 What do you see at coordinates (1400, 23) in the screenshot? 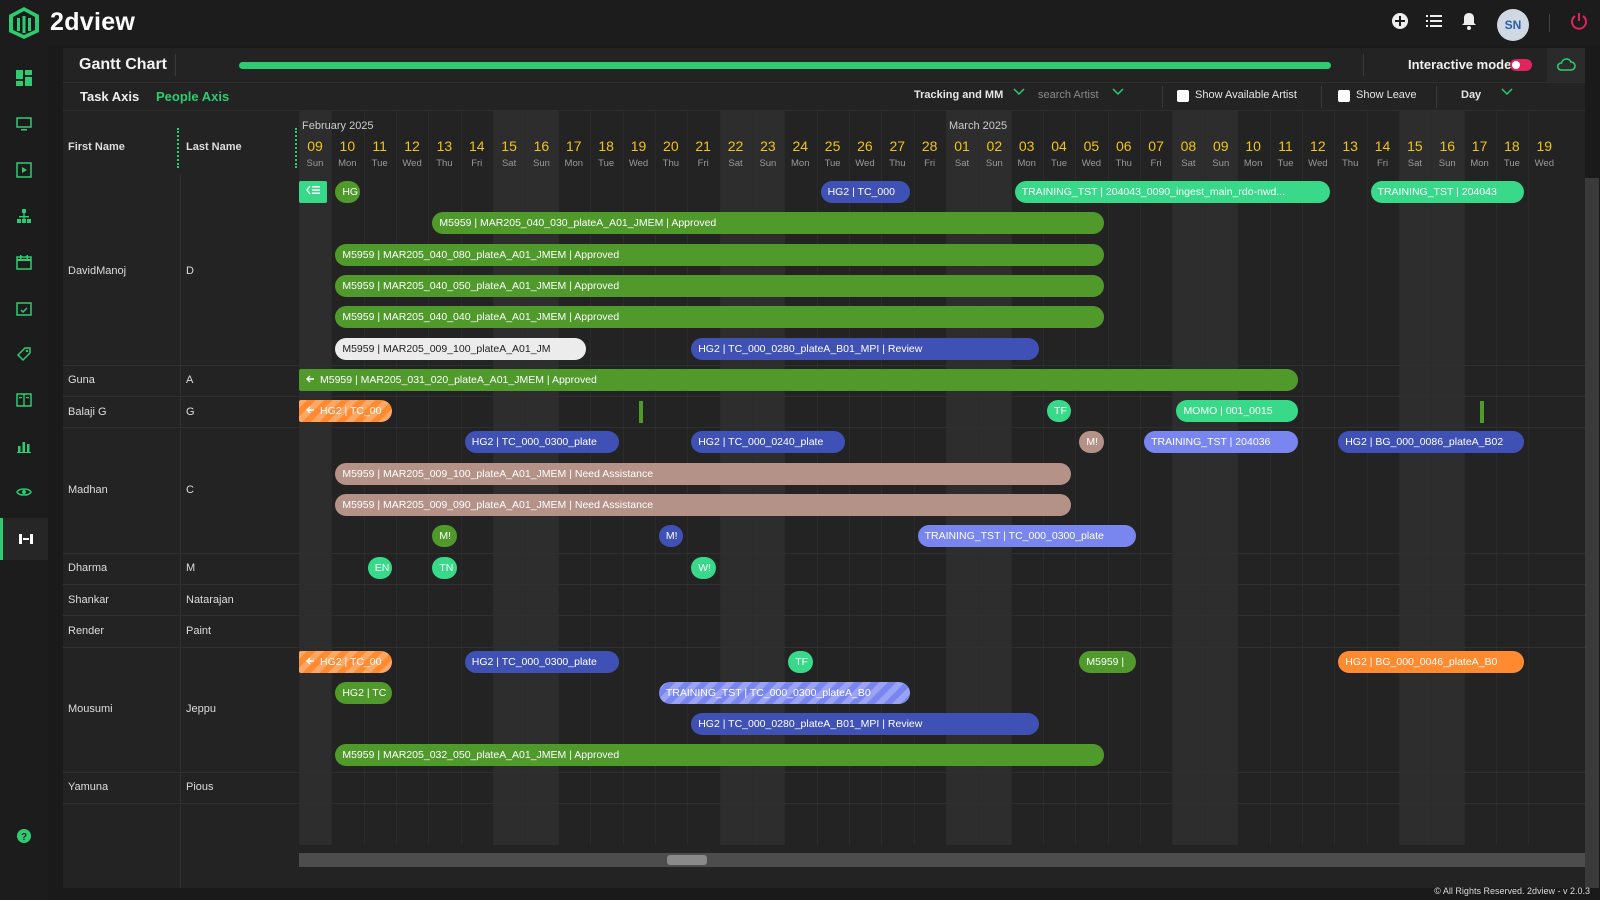
I see `add-icon` at bounding box center [1400, 23].